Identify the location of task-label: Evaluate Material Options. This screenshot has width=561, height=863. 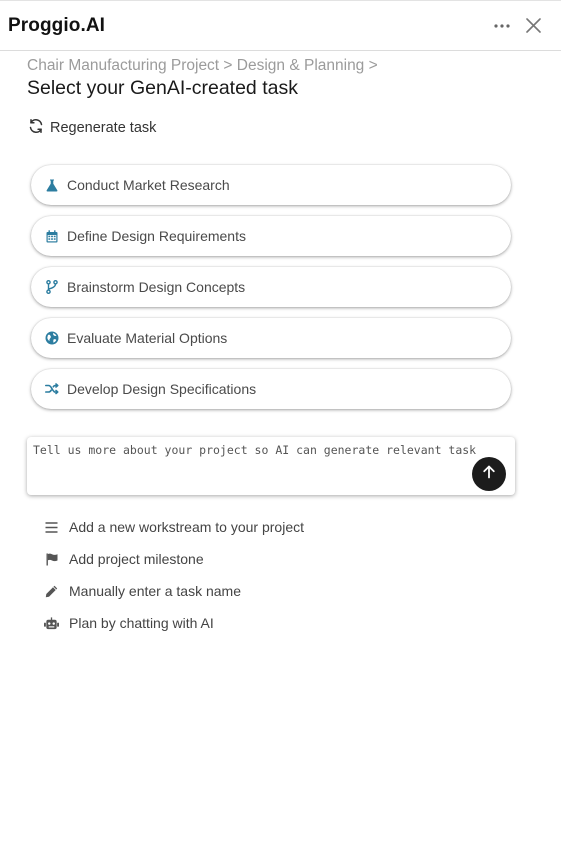
(147, 338).